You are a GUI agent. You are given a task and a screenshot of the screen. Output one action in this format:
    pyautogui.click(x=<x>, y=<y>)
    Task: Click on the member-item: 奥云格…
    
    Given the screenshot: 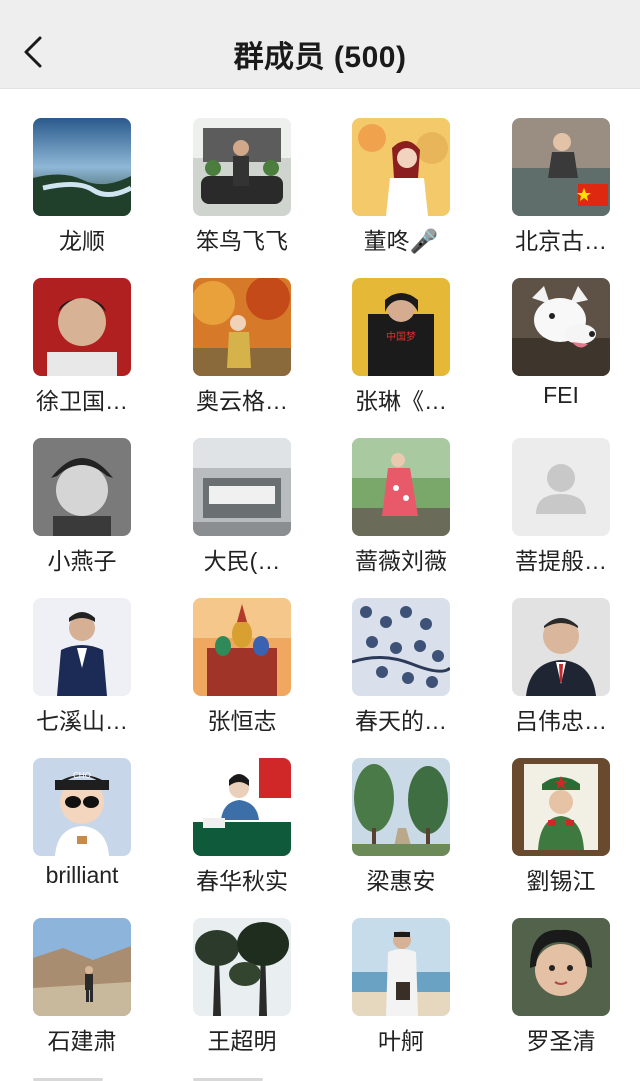 What is the action you would take?
    pyautogui.click(x=242, y=353)
    